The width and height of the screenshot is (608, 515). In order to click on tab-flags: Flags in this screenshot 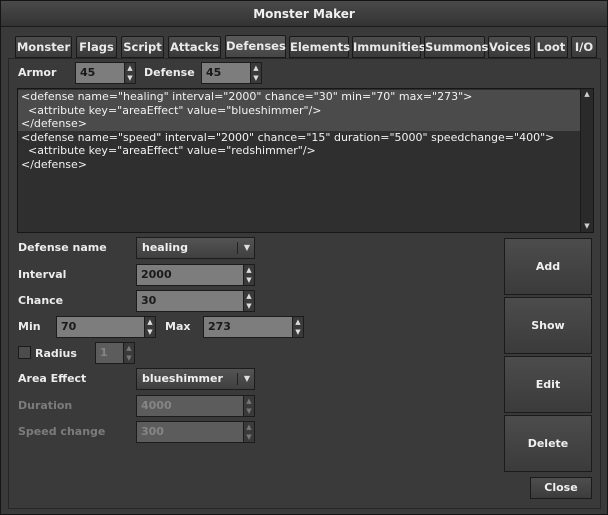, I will do `click(96, 47)`.